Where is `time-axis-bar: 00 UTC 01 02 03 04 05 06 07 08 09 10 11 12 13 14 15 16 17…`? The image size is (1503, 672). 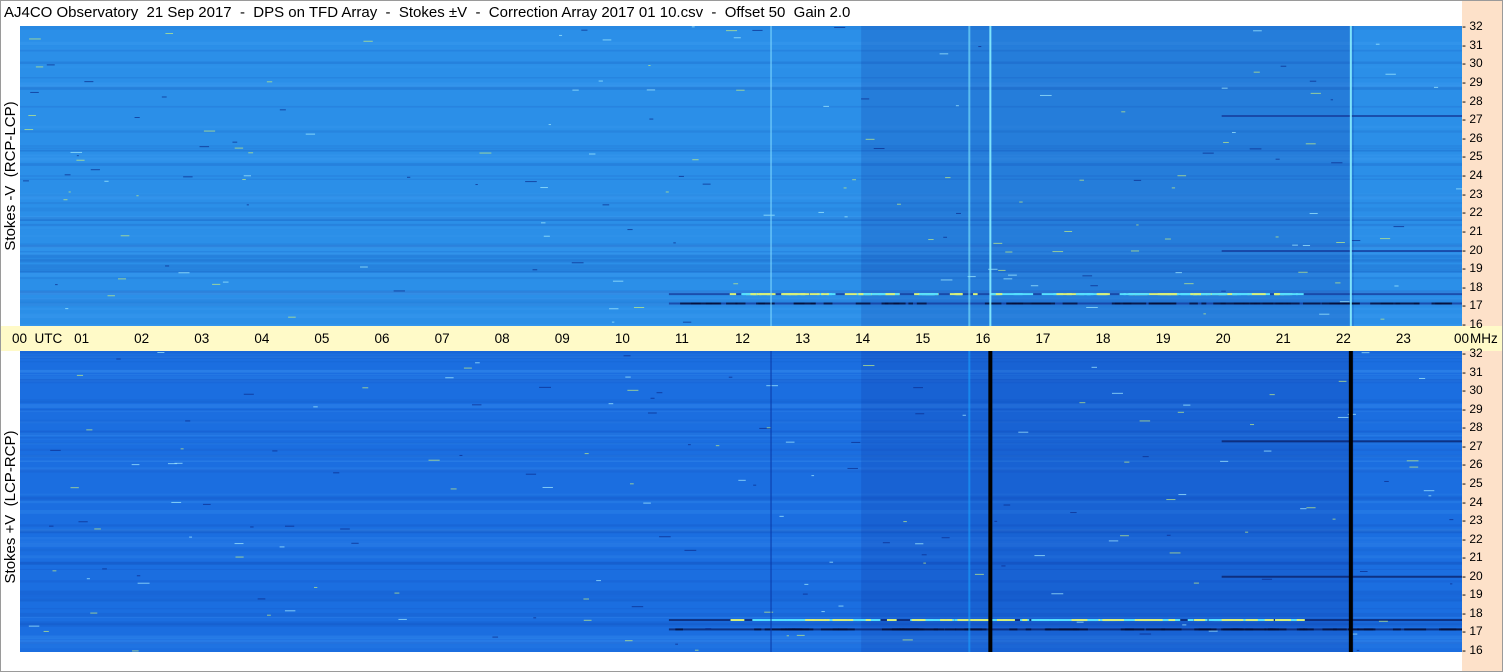 time-axis-bar: 00 UTC 01 02 03 04 05 06 07 08 09 10 11 12 13 14 15 16 17… is located at coordinates (751, 338).